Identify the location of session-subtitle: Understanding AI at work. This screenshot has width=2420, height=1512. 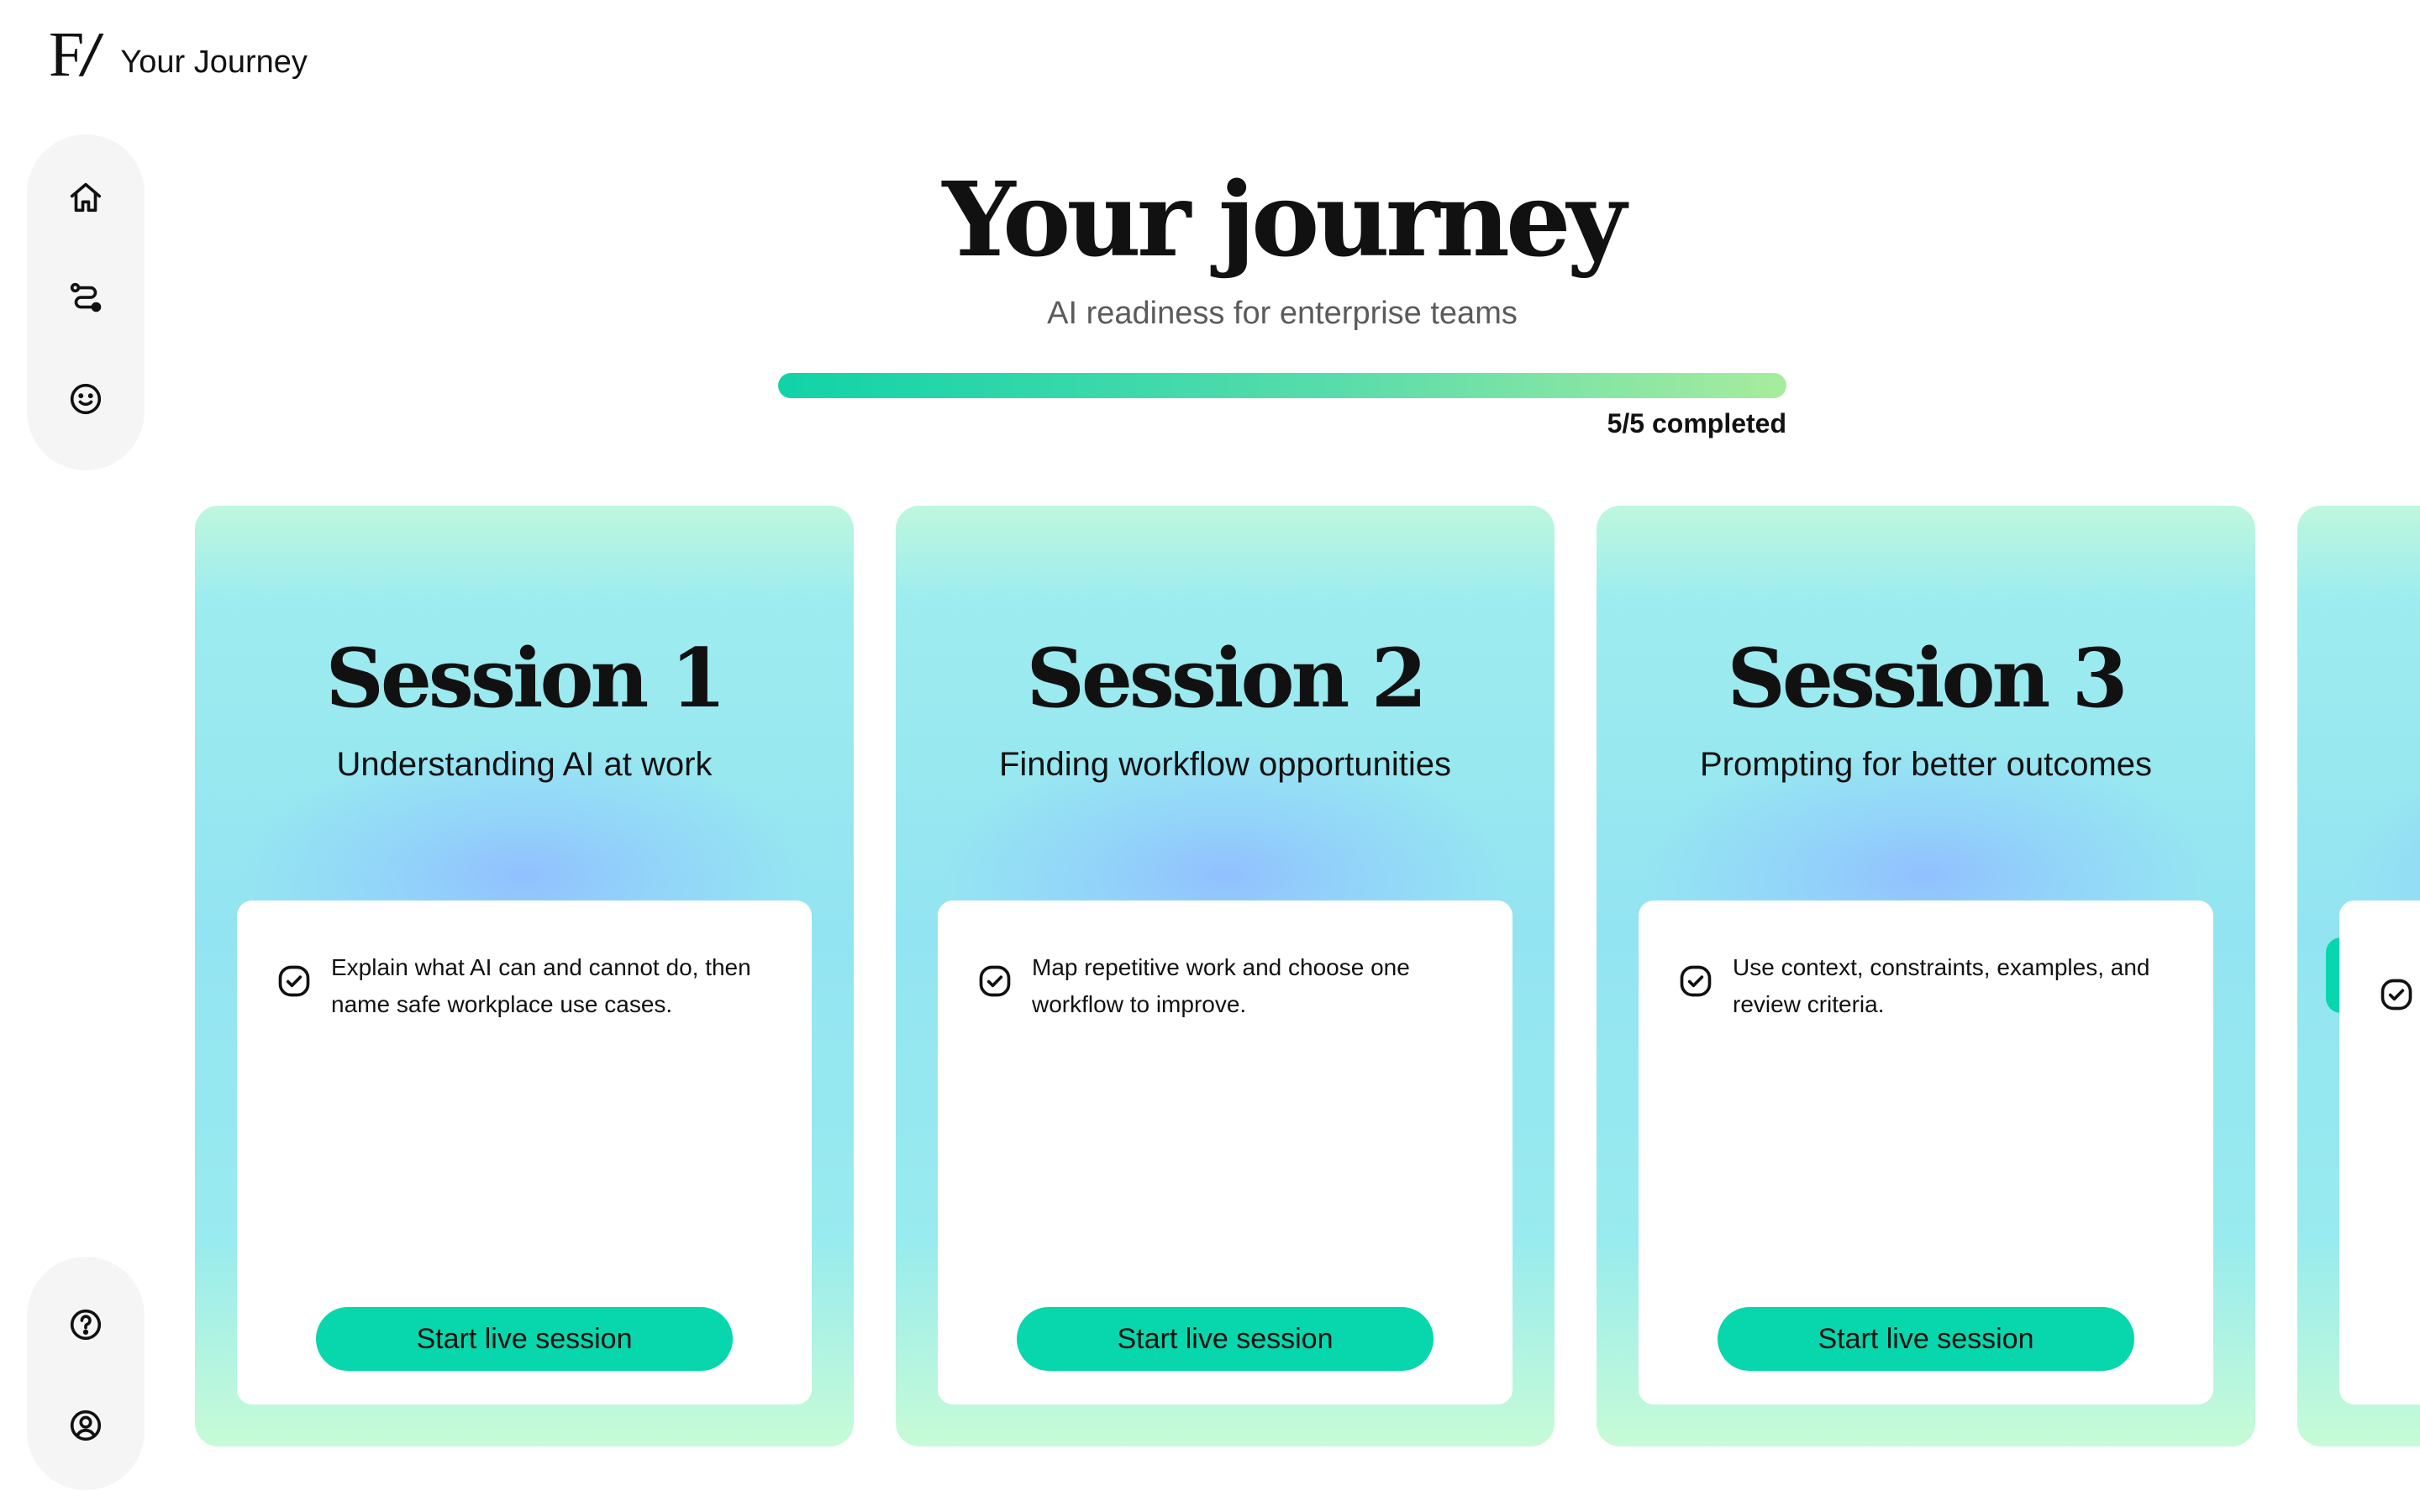
(524, 764).